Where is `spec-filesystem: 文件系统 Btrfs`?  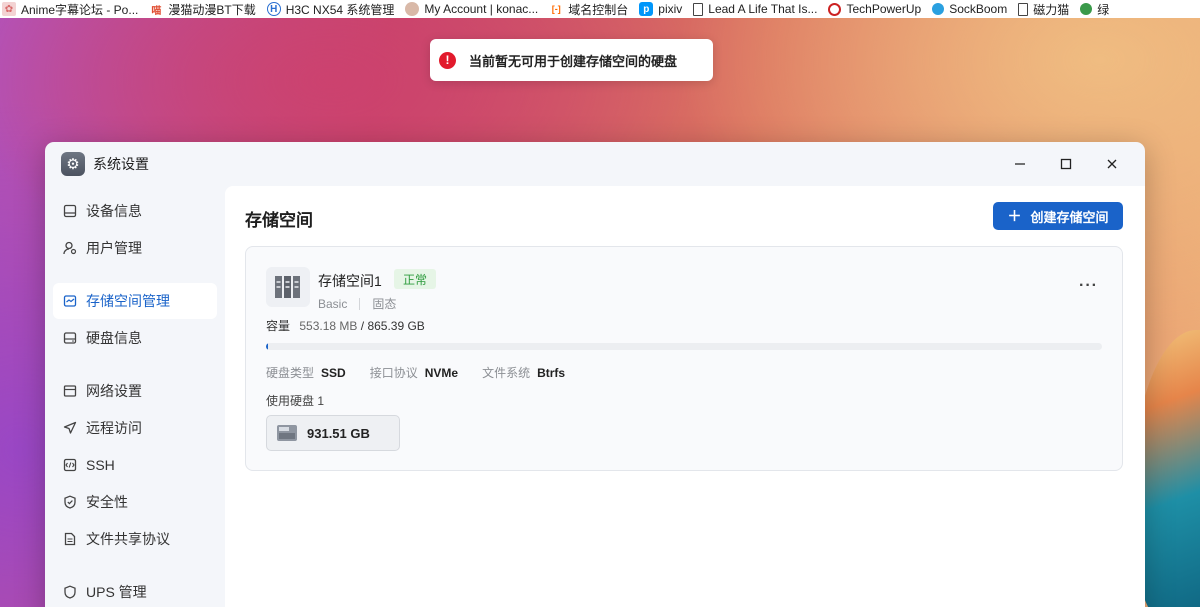
spec-filesystem: 文件系统 Btrfs is located at coordinates (524, 373).